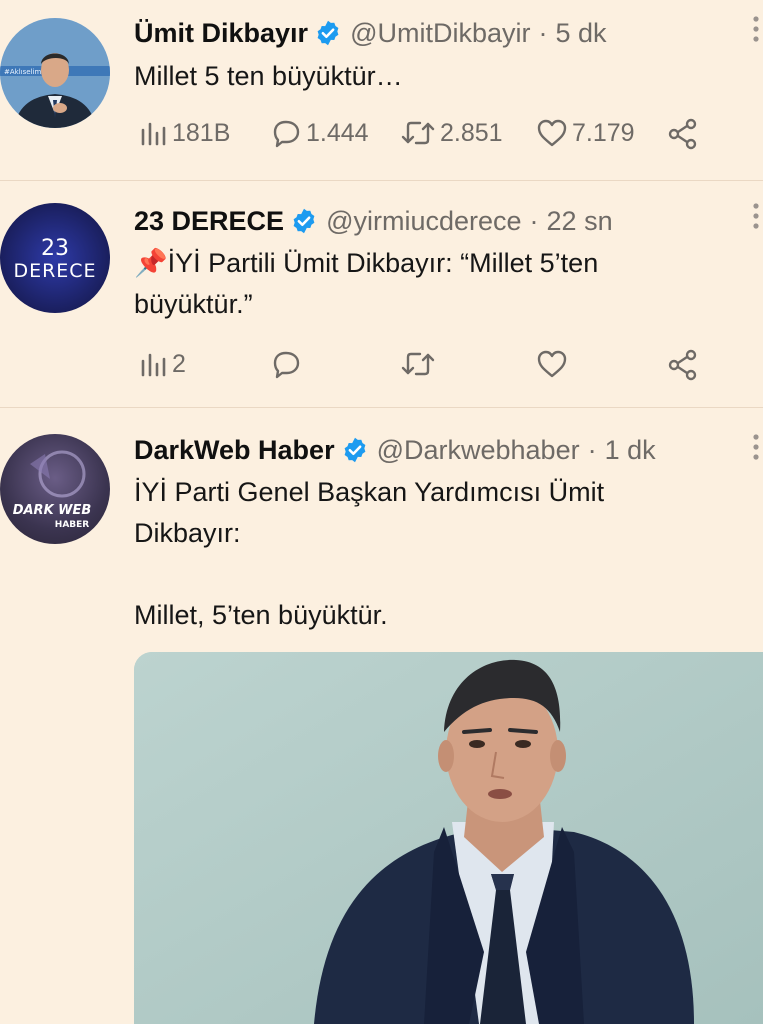 This screenshot has width=763, height=1024. Describe the element at coordinates (179, 363) in the screenshot. I see `views-count: 2` at that location.